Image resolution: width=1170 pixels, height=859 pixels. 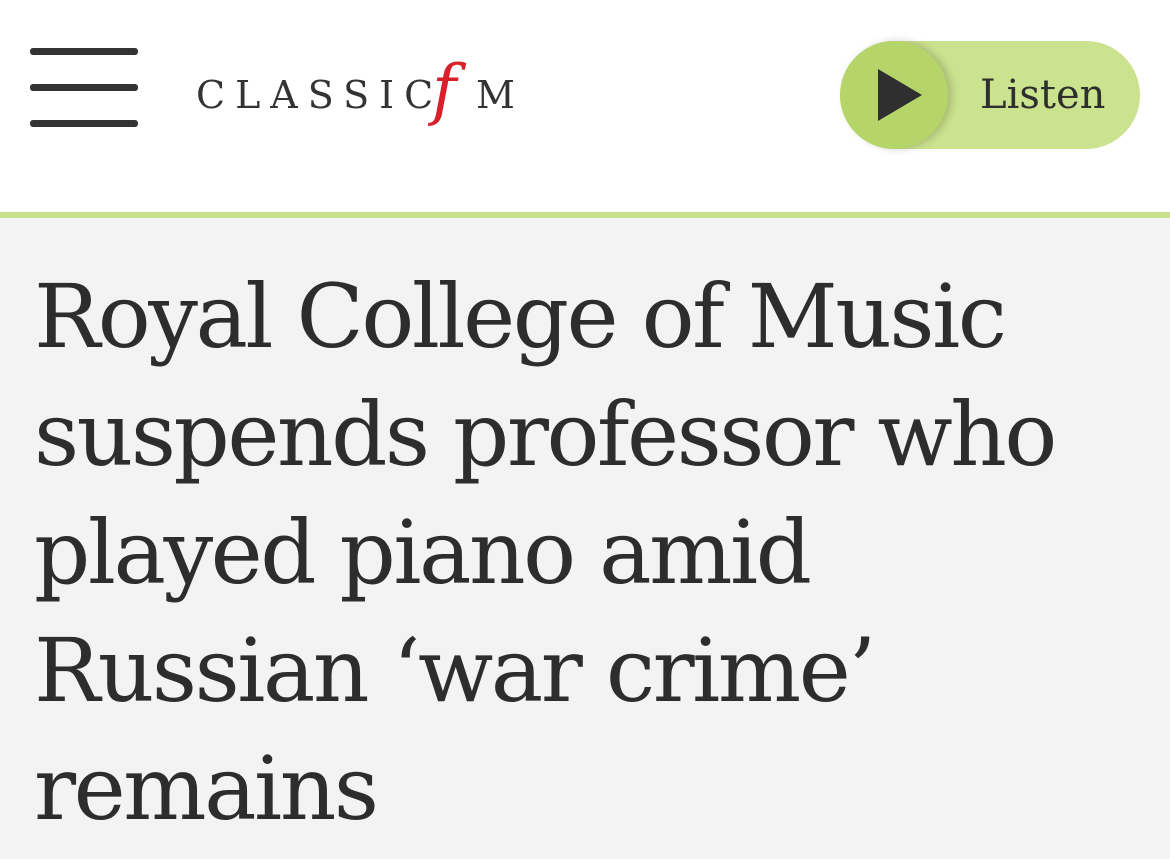 I want to click on listen-label: Listen, so click(x=1043, y=95).